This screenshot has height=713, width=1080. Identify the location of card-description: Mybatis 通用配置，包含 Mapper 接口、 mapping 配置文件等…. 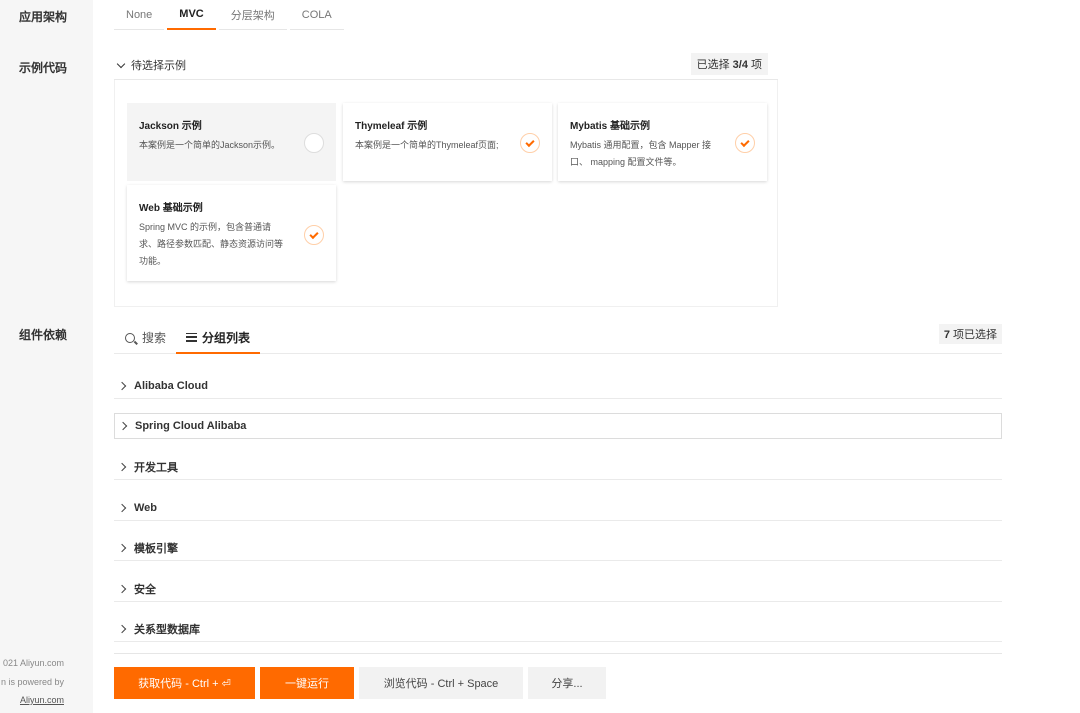
(641, 153).